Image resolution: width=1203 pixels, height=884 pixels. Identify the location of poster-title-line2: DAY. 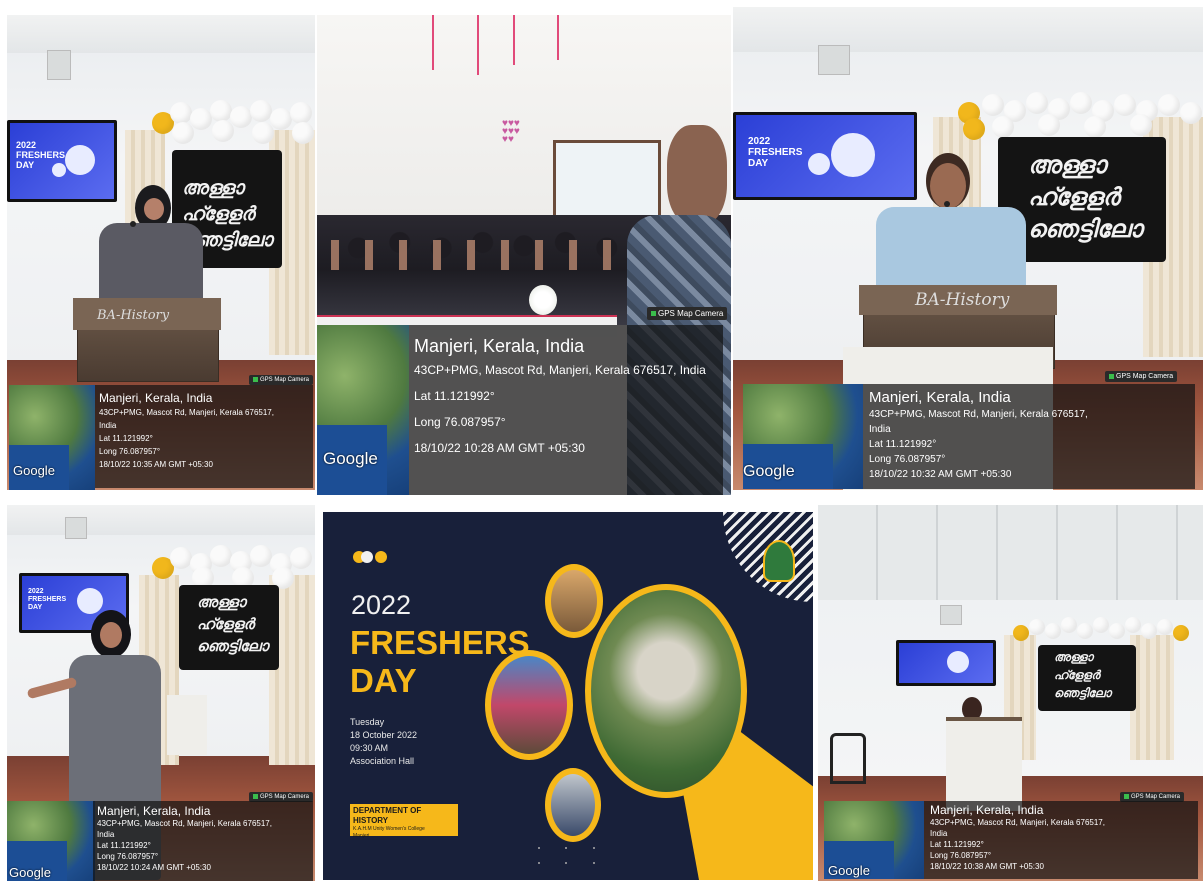
(383, 680).